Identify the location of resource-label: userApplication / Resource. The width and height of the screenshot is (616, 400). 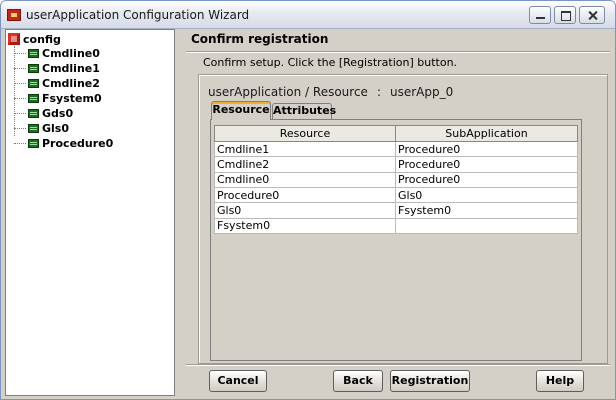
(288, 92).